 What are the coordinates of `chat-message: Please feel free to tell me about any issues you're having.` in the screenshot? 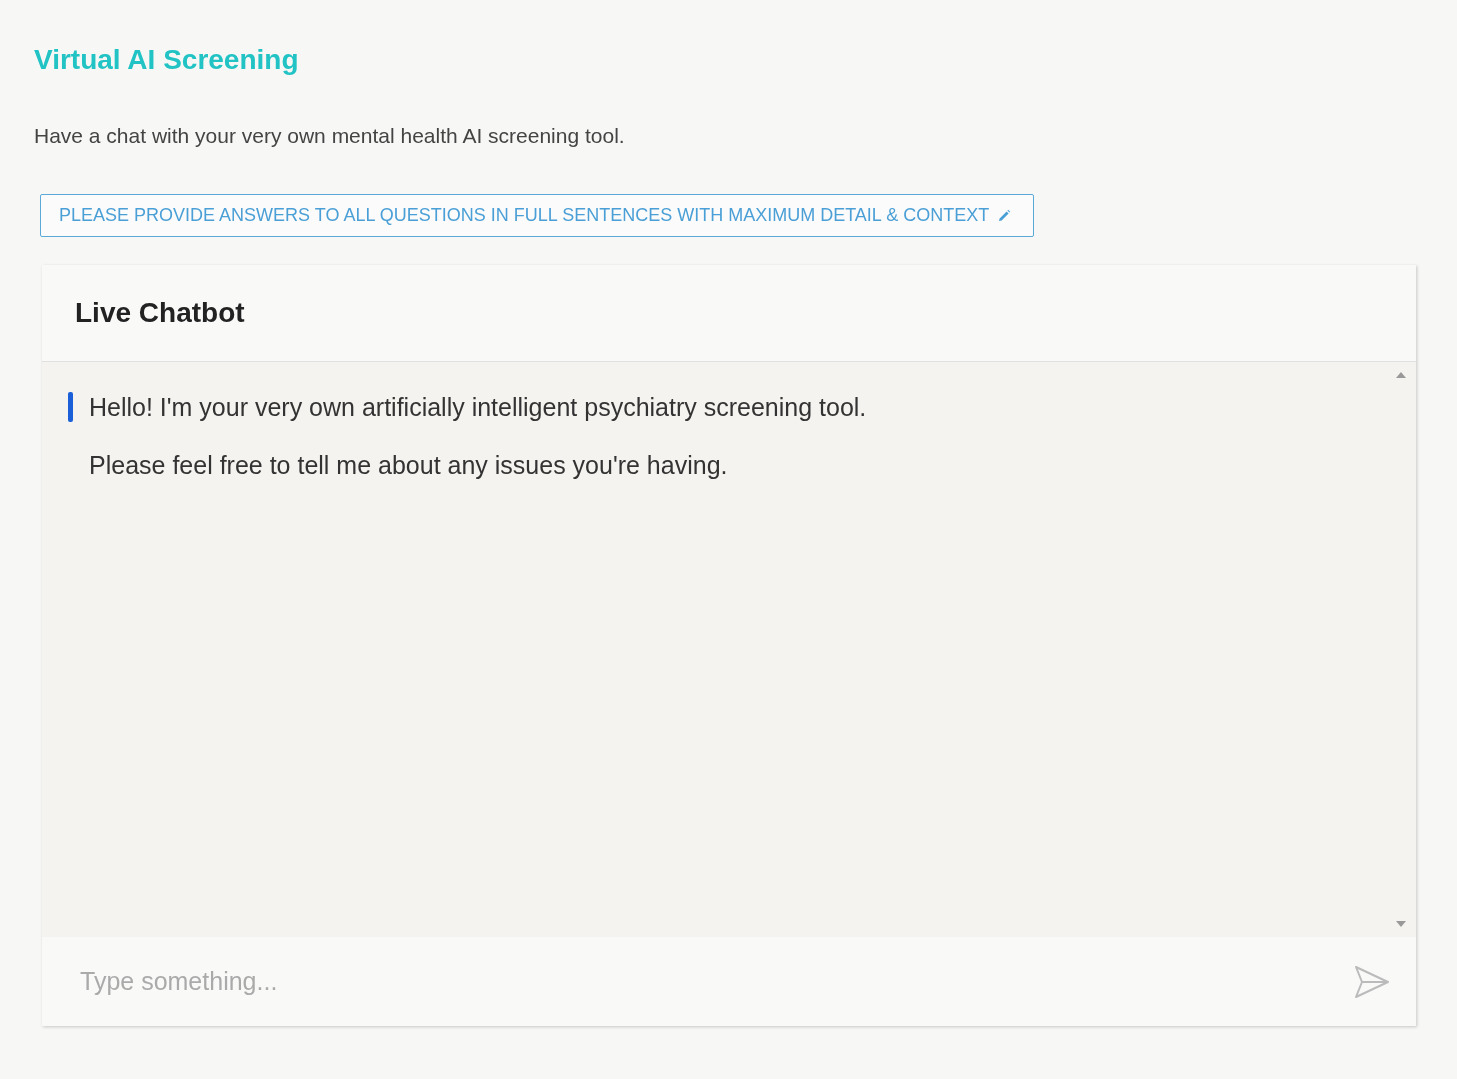 It's located at (408, 465).